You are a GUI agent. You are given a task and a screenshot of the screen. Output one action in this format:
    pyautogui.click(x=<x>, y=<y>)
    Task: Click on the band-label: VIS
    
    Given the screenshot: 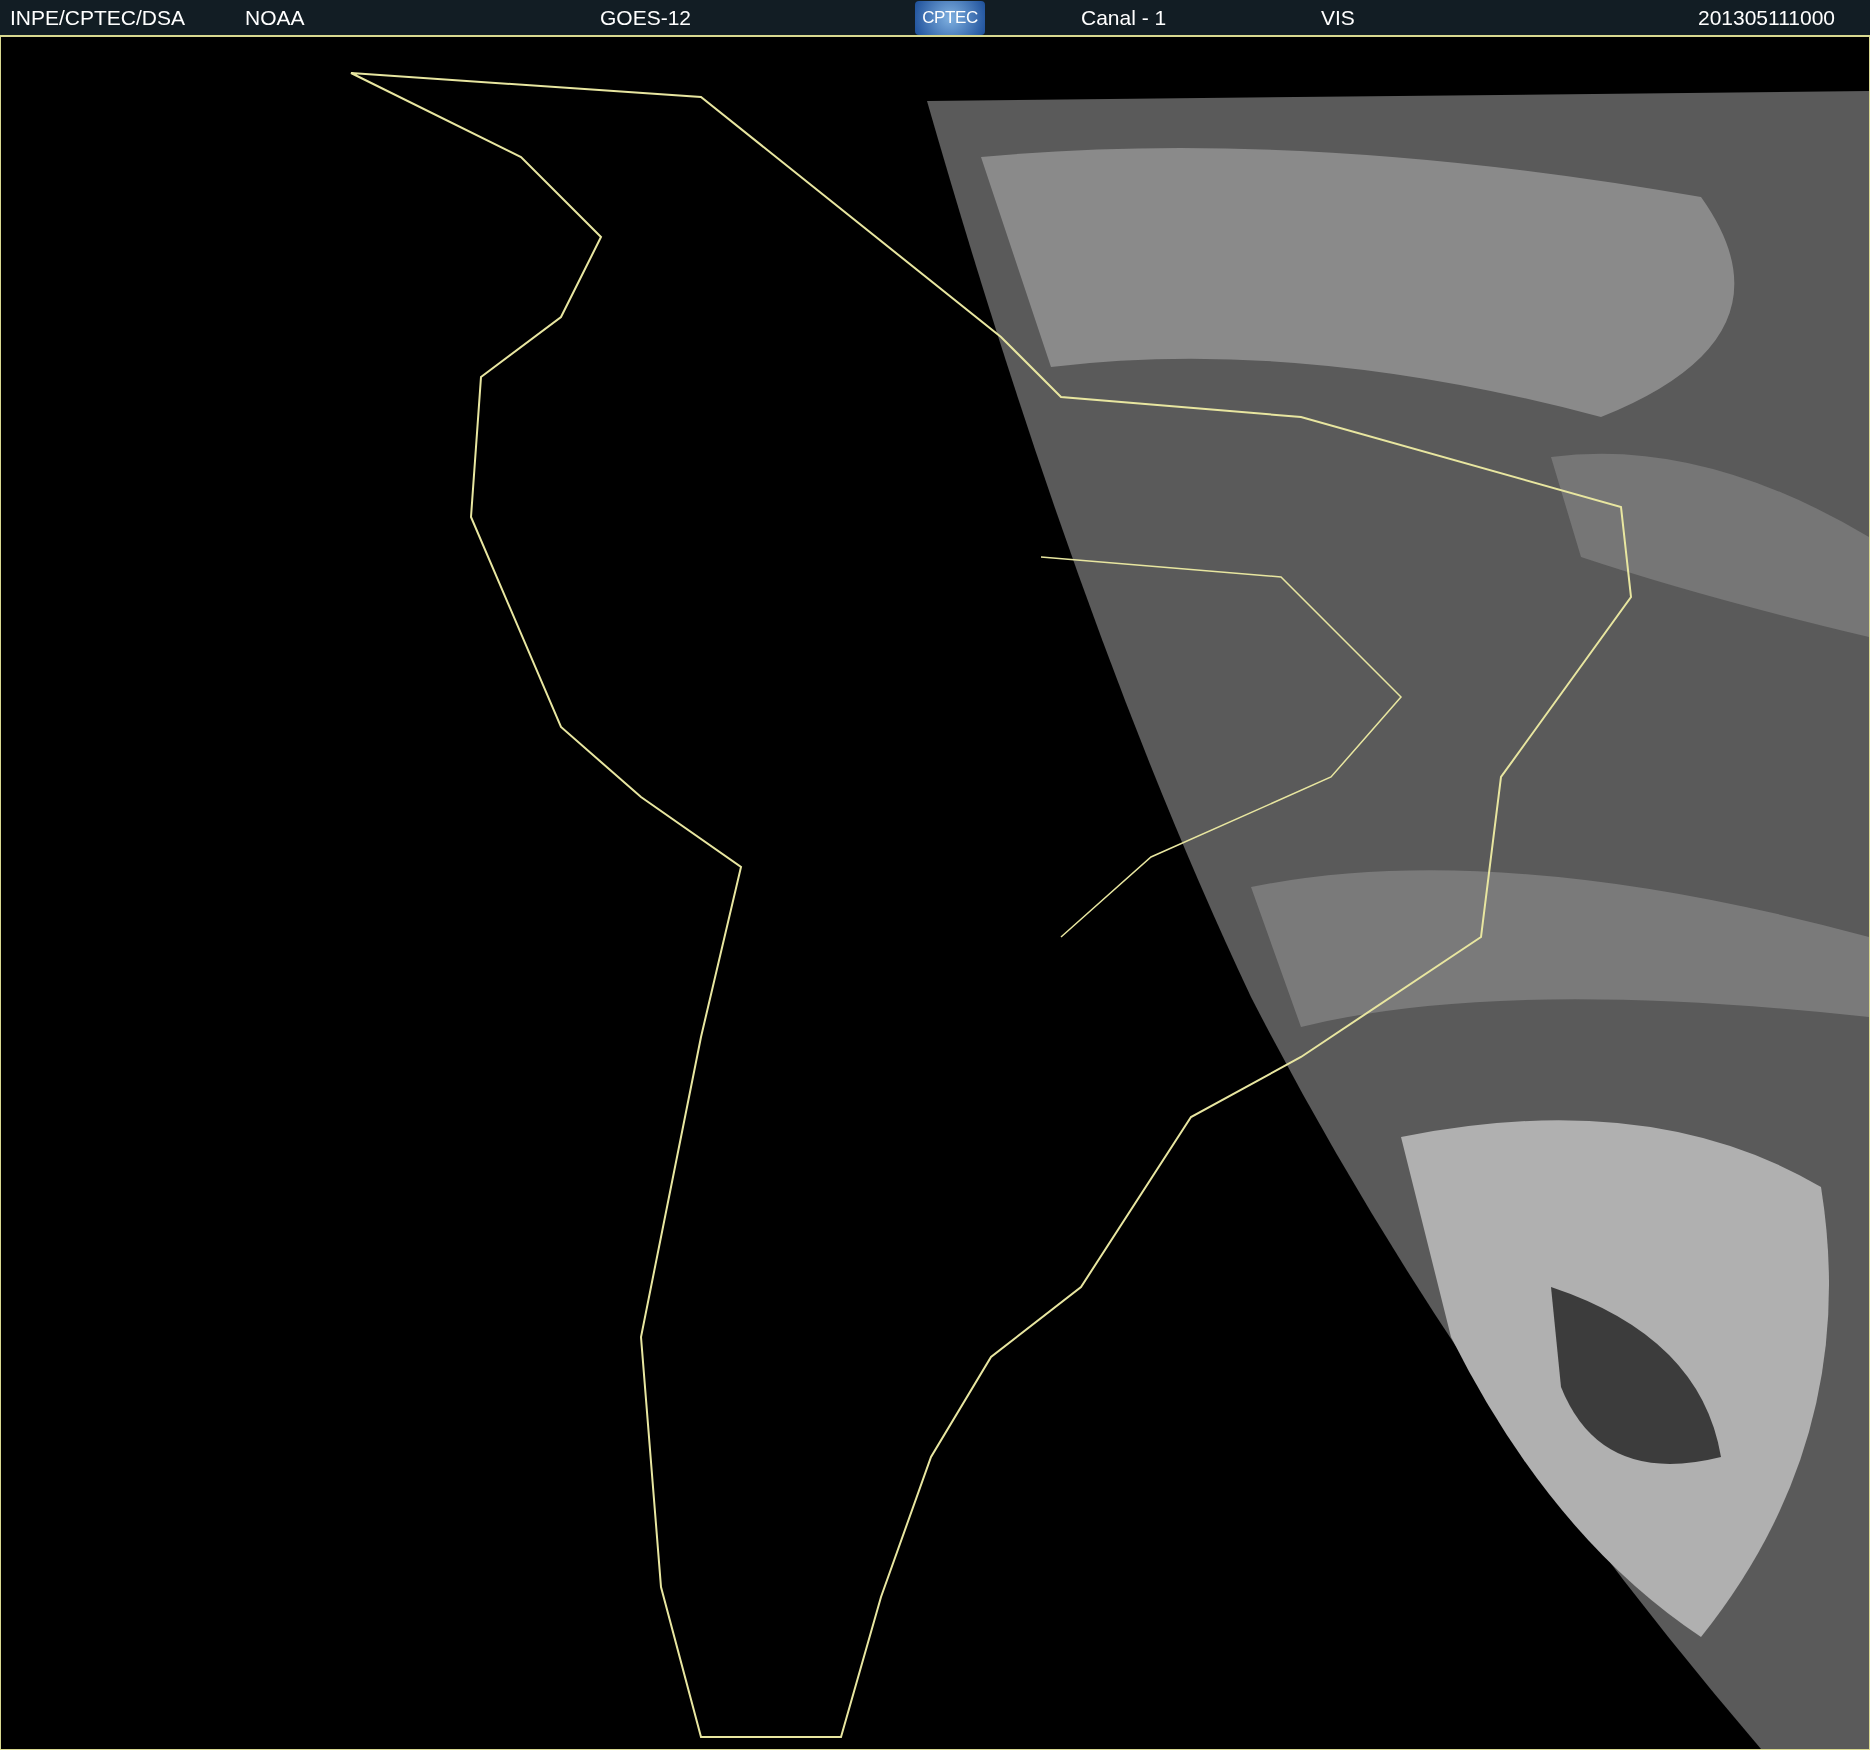 What is the action you would take?
    pyautogui.click(x=1338, y=17)
    